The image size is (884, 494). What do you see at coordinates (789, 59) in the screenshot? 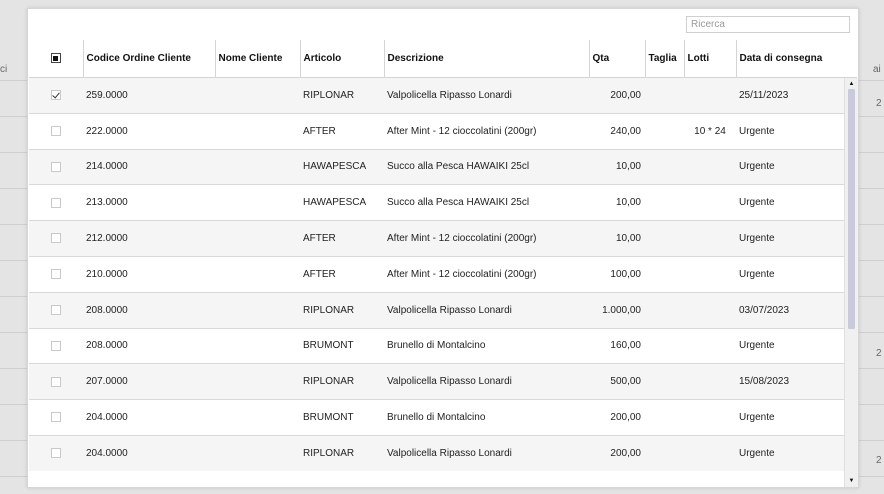
I see `column-header-data-consegna: Data di consegna` at bounding box center [789, 59].